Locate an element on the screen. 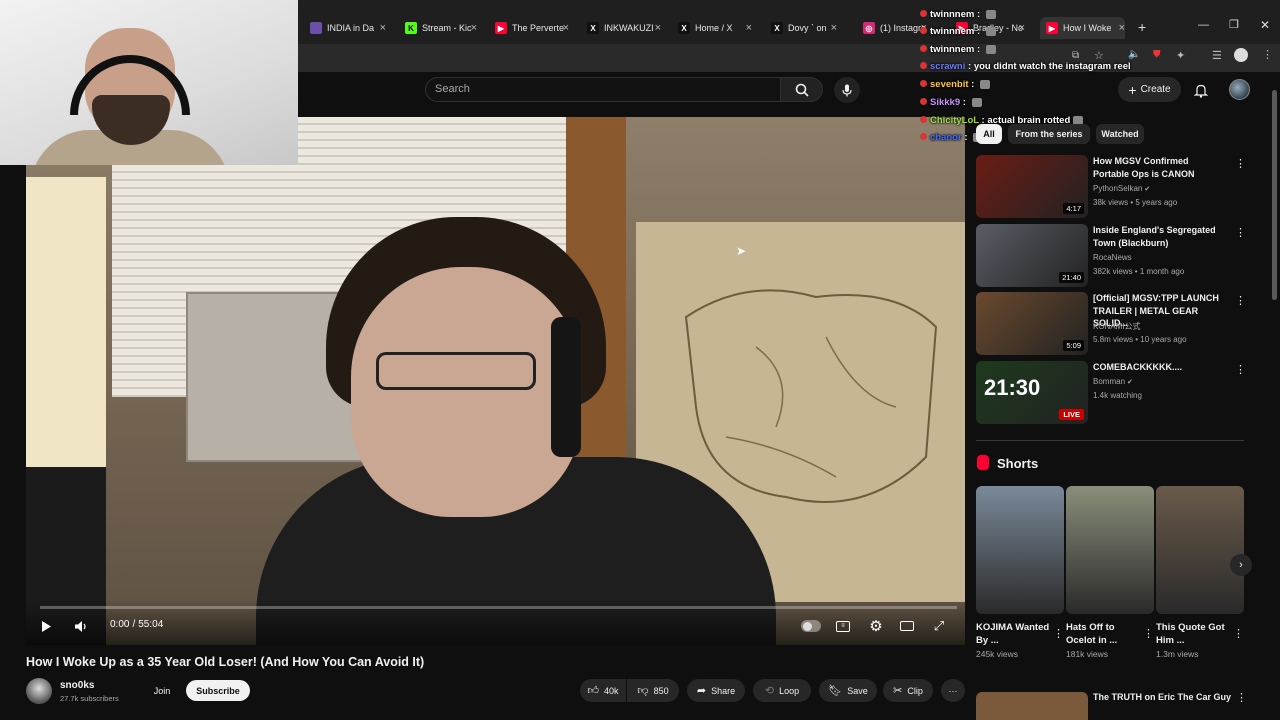  minimize-window-icon: — is located at coordinates (1203, 25).